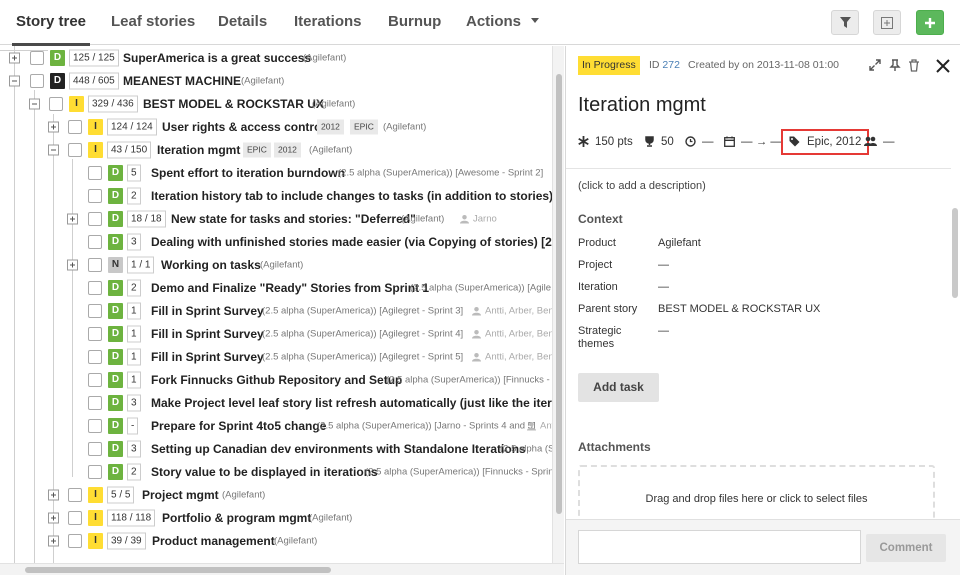  I want to click on story-name: SuperAmerica is a great success, so click(217, 58).